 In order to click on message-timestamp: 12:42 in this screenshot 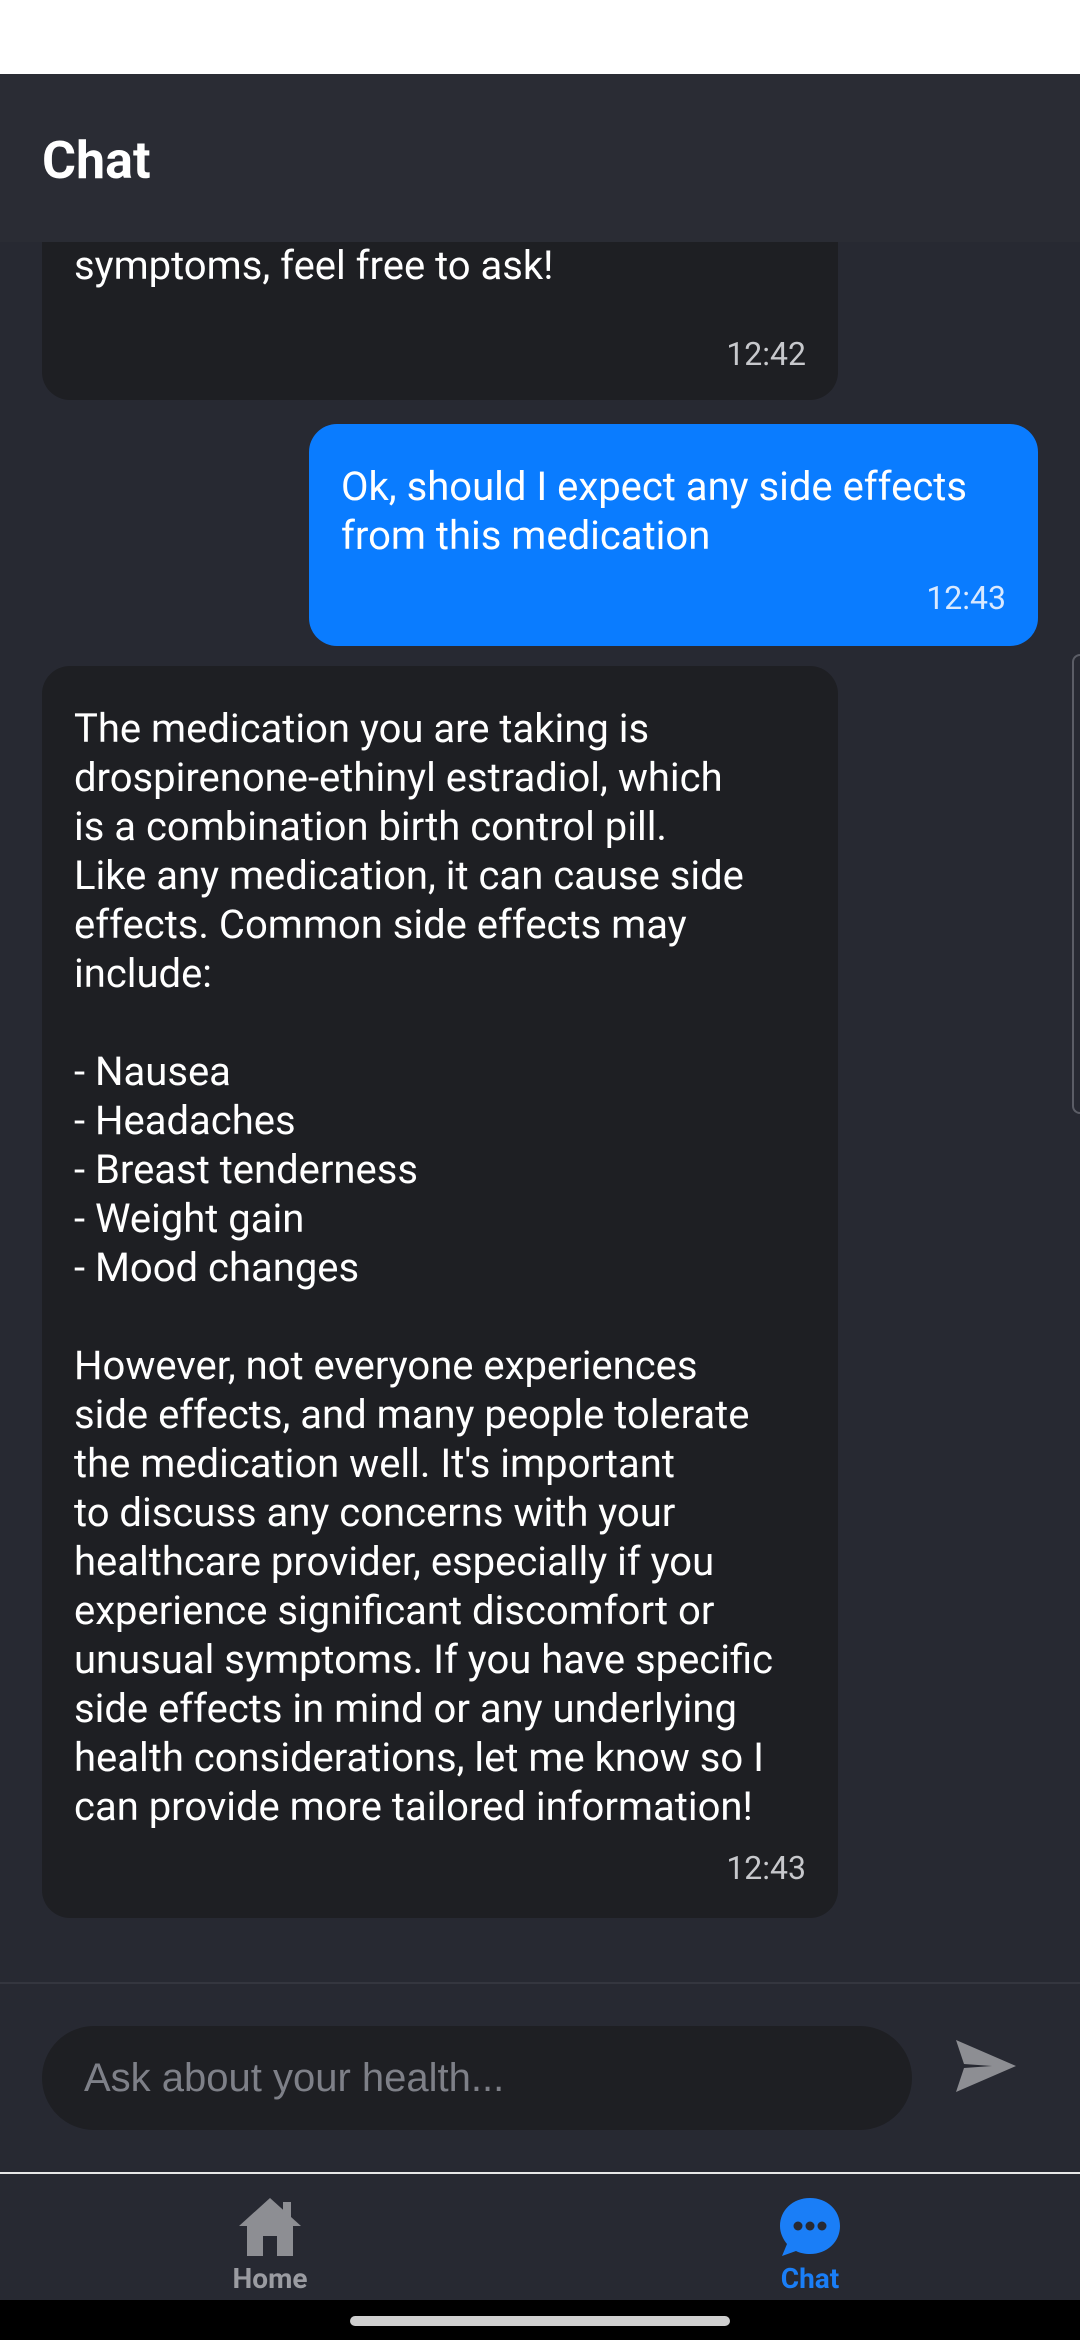, I will do `click(766, 354)`.